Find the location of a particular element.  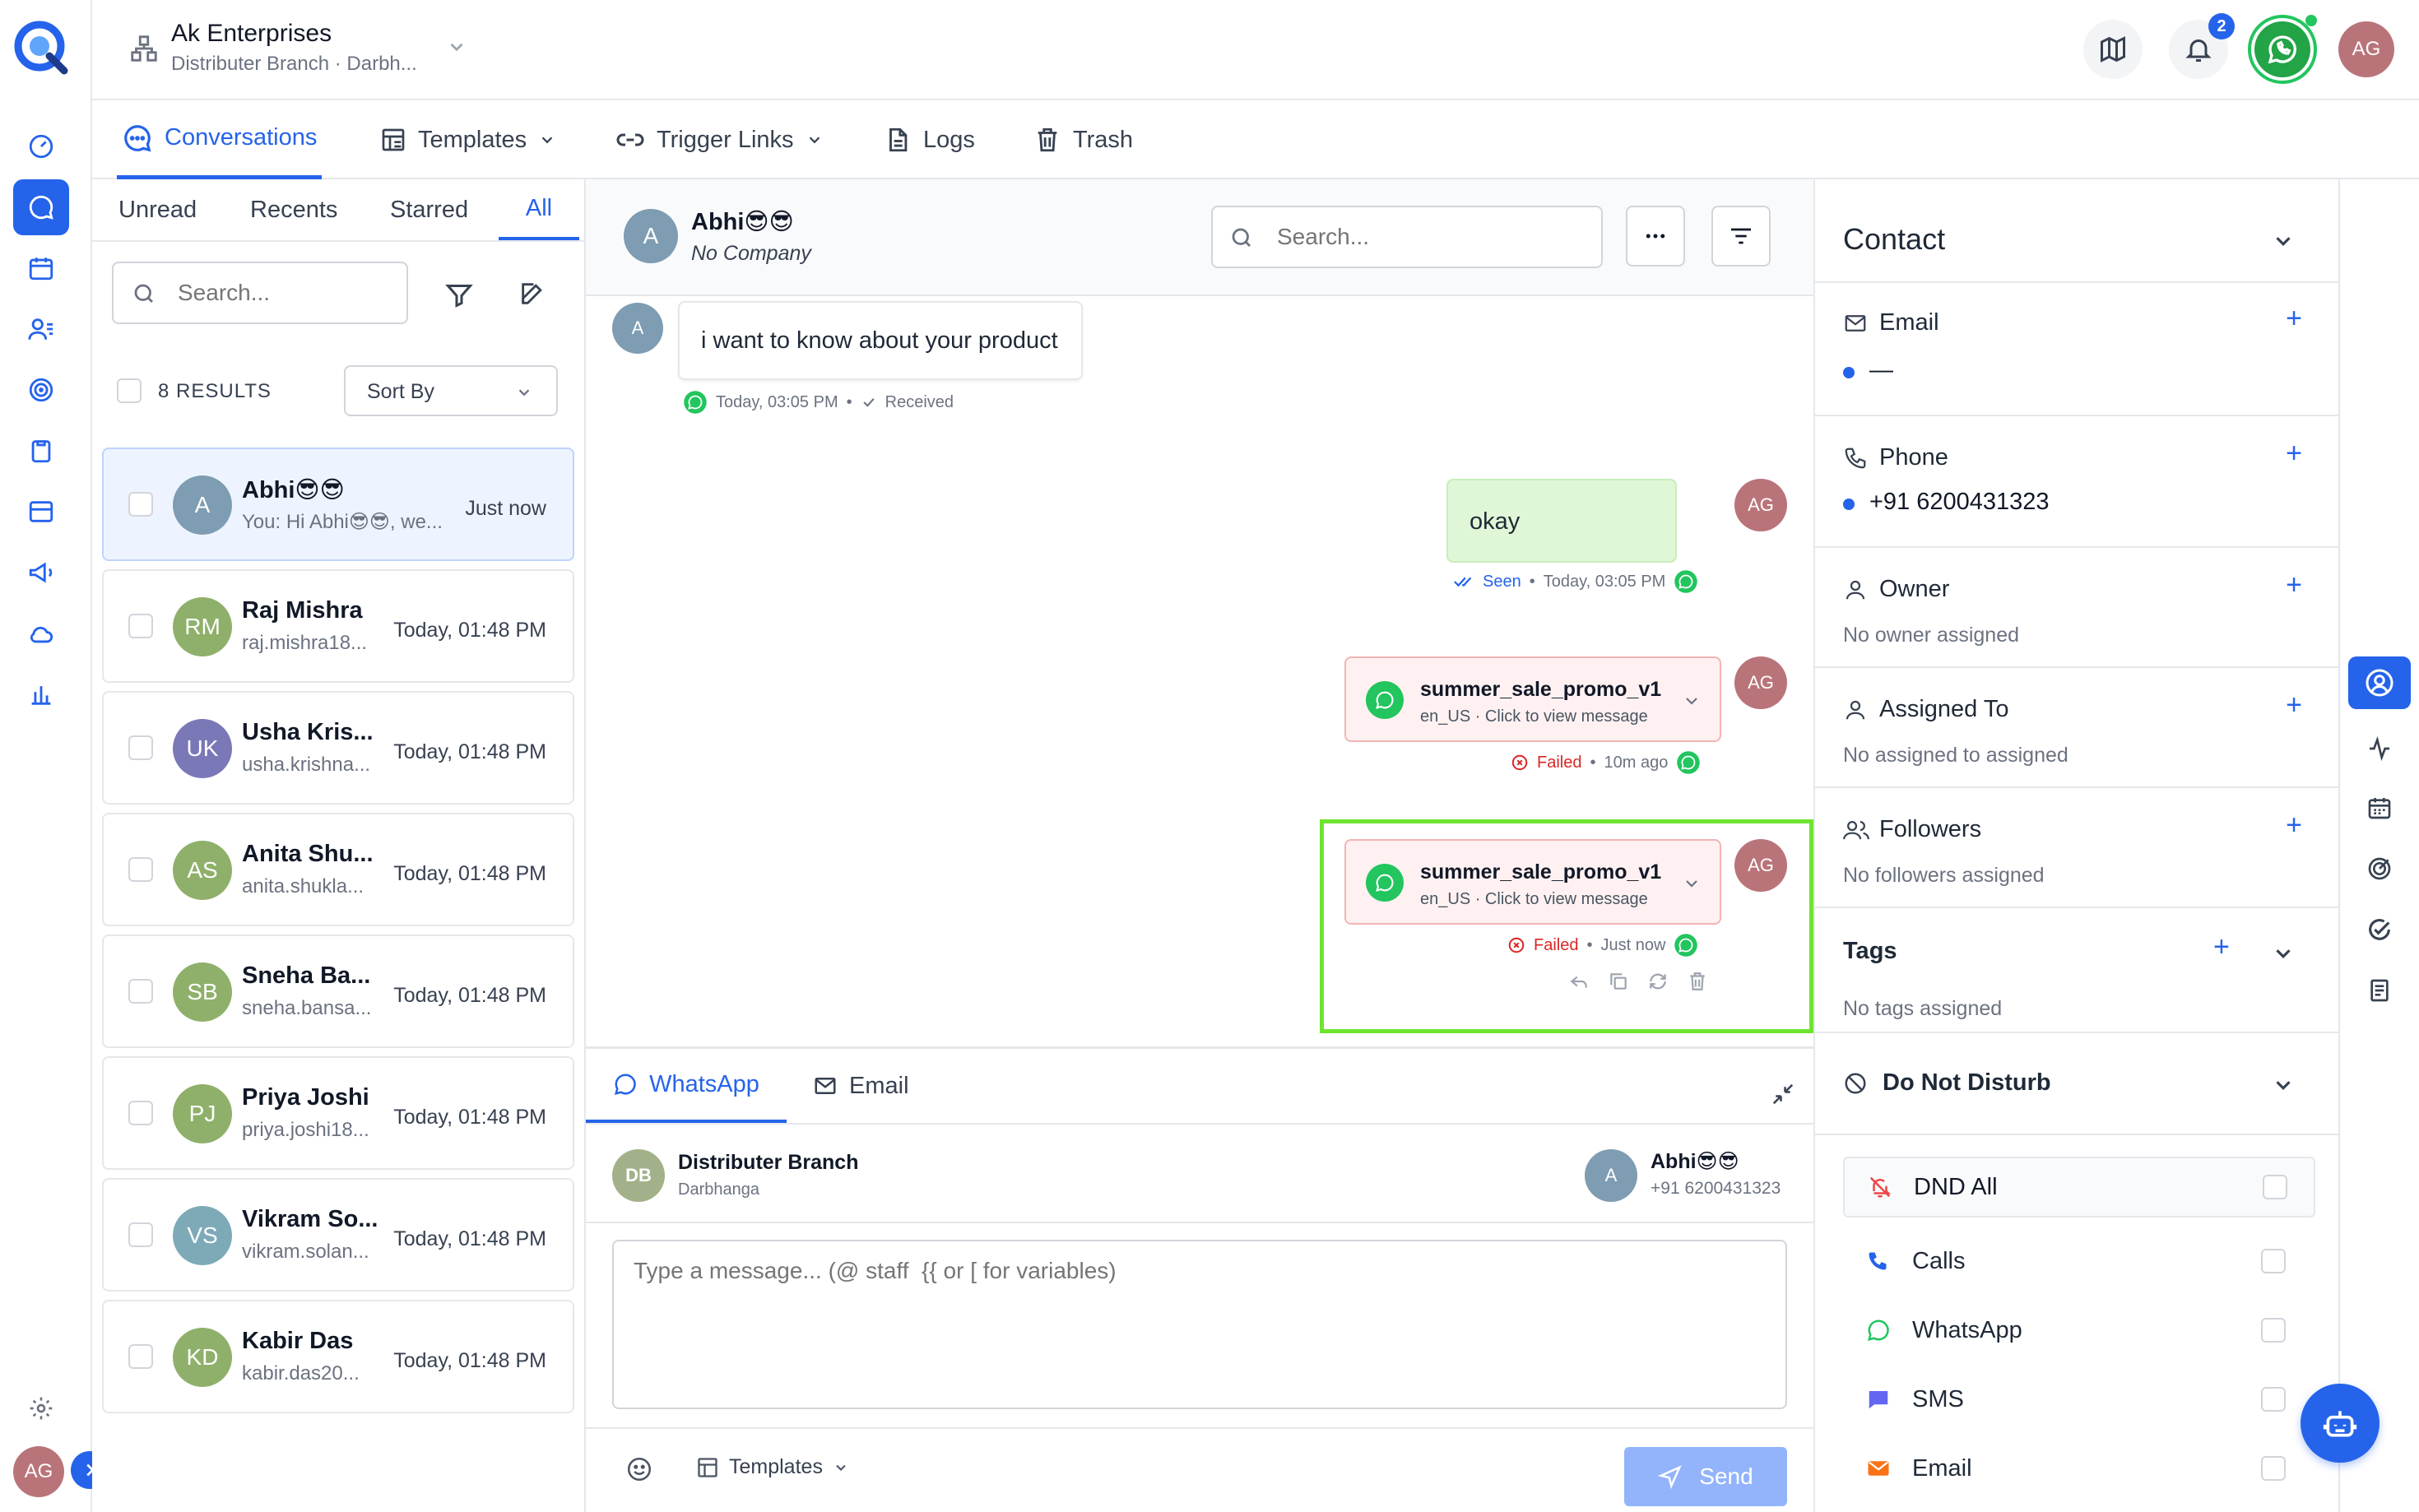

profile-avatar: AG is located at coordinates (2366, 49).